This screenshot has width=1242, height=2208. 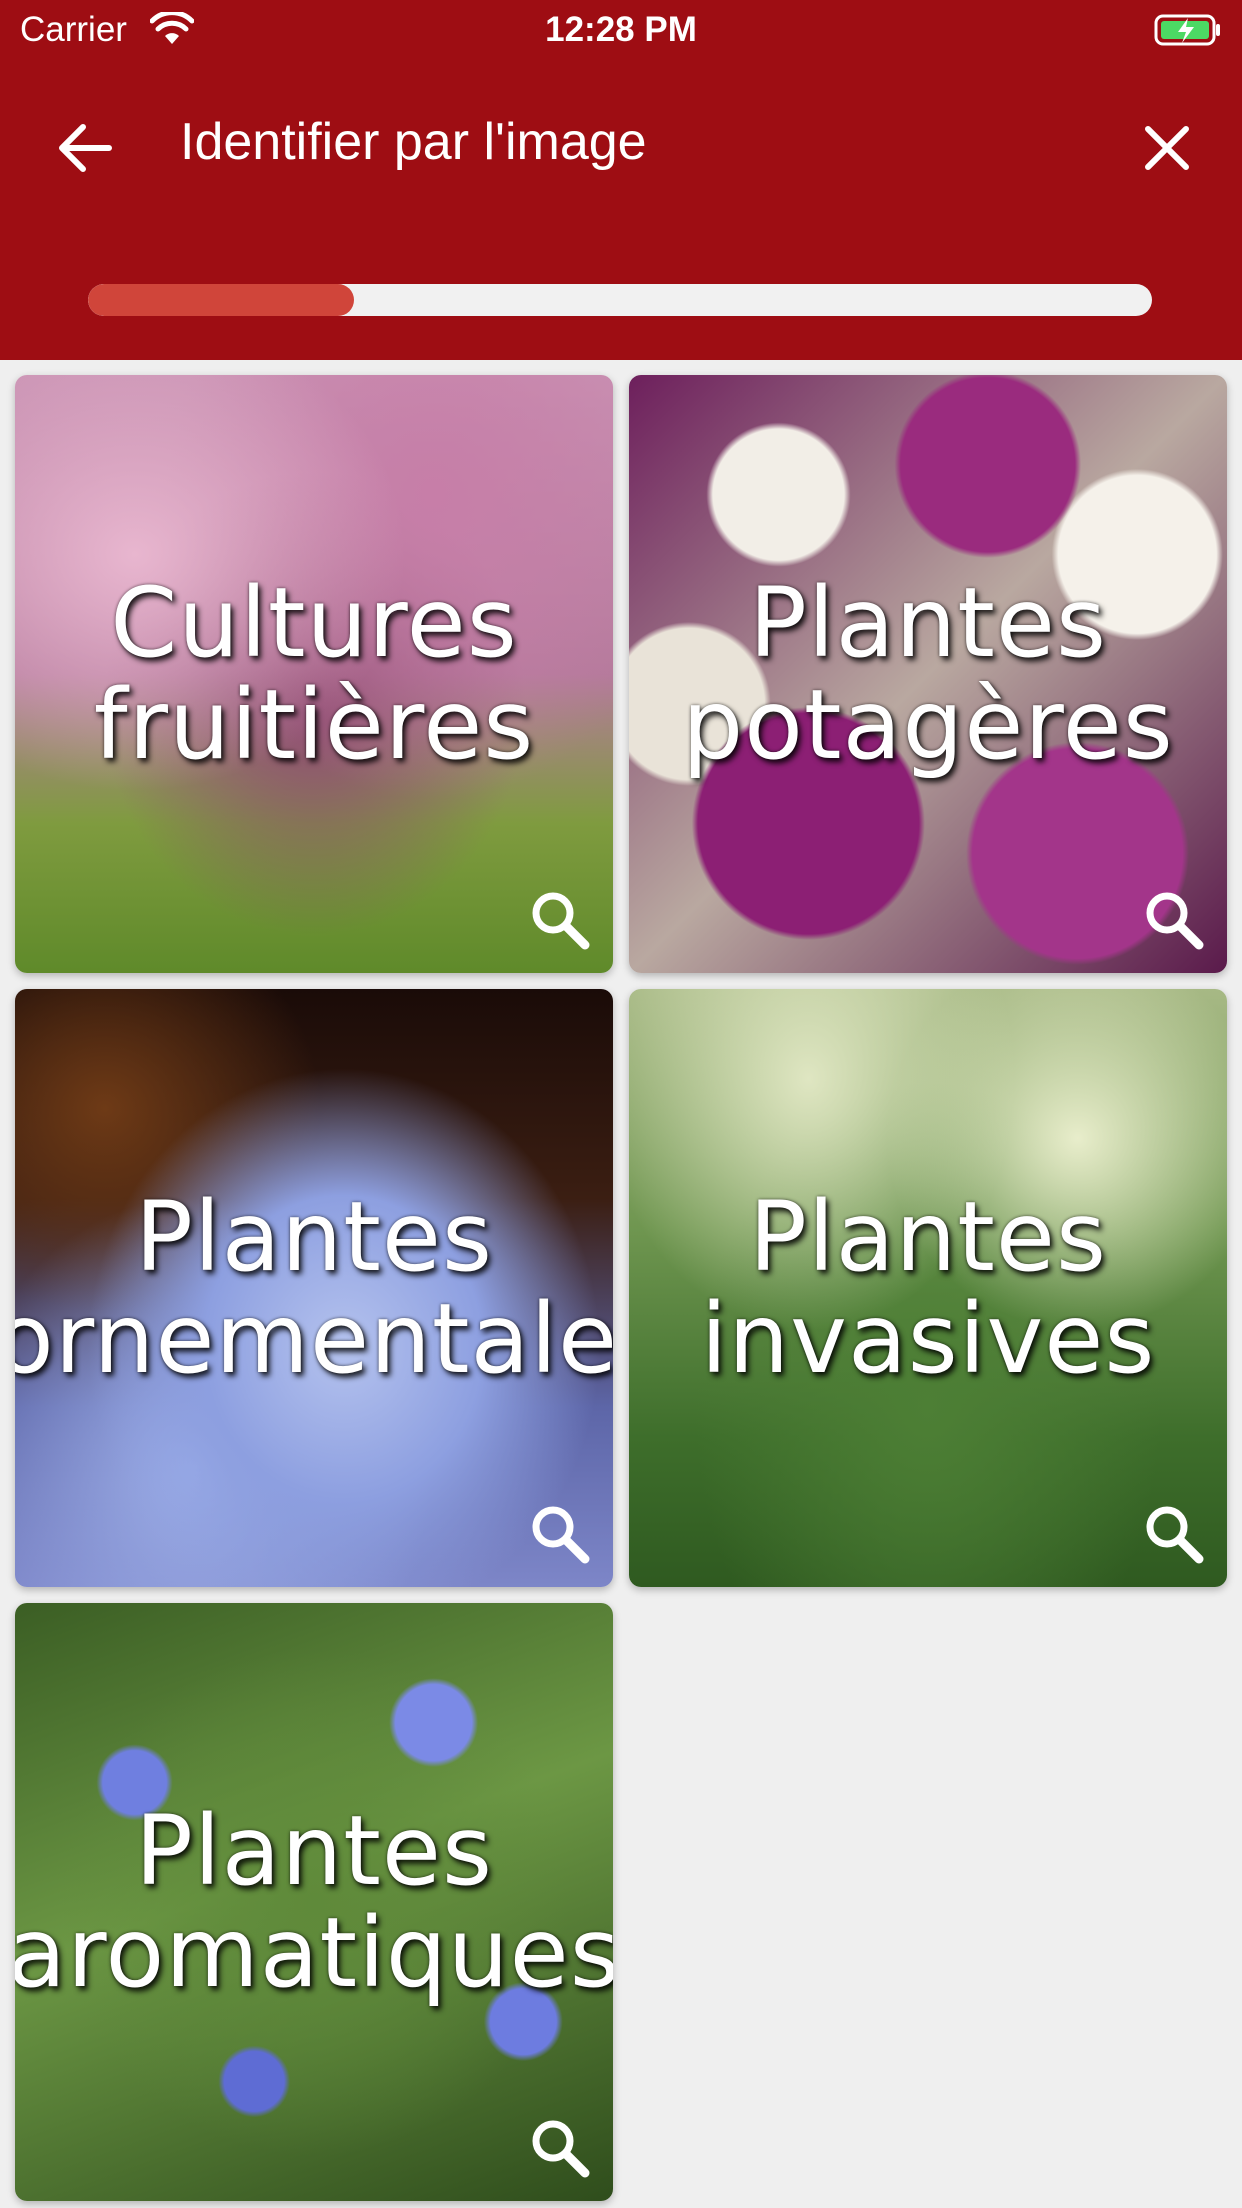 I want to click on category-card-plantes-invasives: Plantes invasives, so click(x=928, y=1288).